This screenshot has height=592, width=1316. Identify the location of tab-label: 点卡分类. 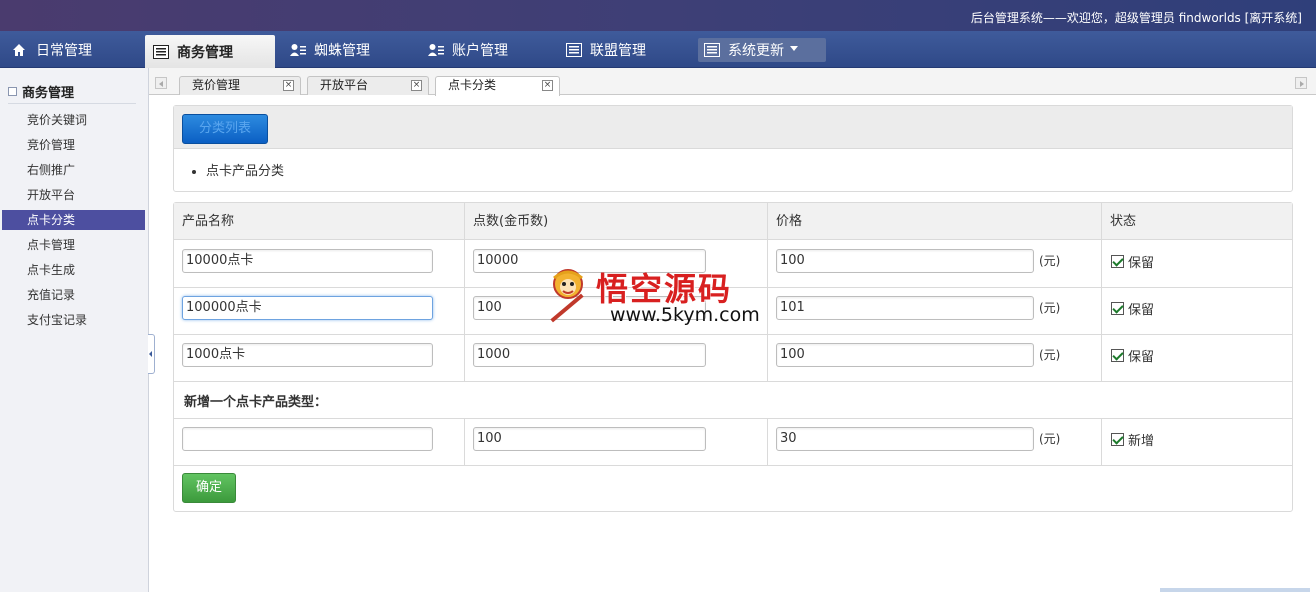
(472, 85).